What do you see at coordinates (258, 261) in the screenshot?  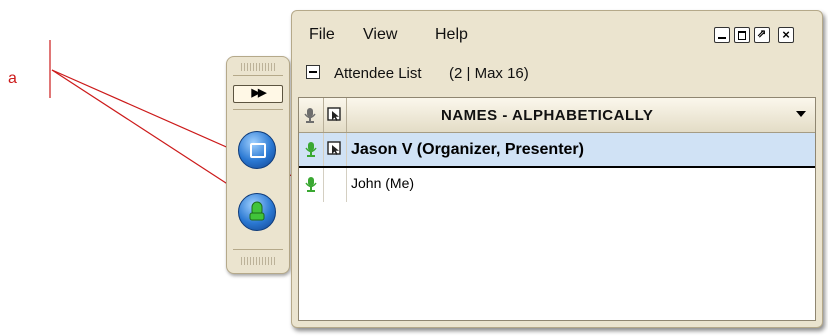 I see `drag-grip-bottom` at bounding box center [258, 261].